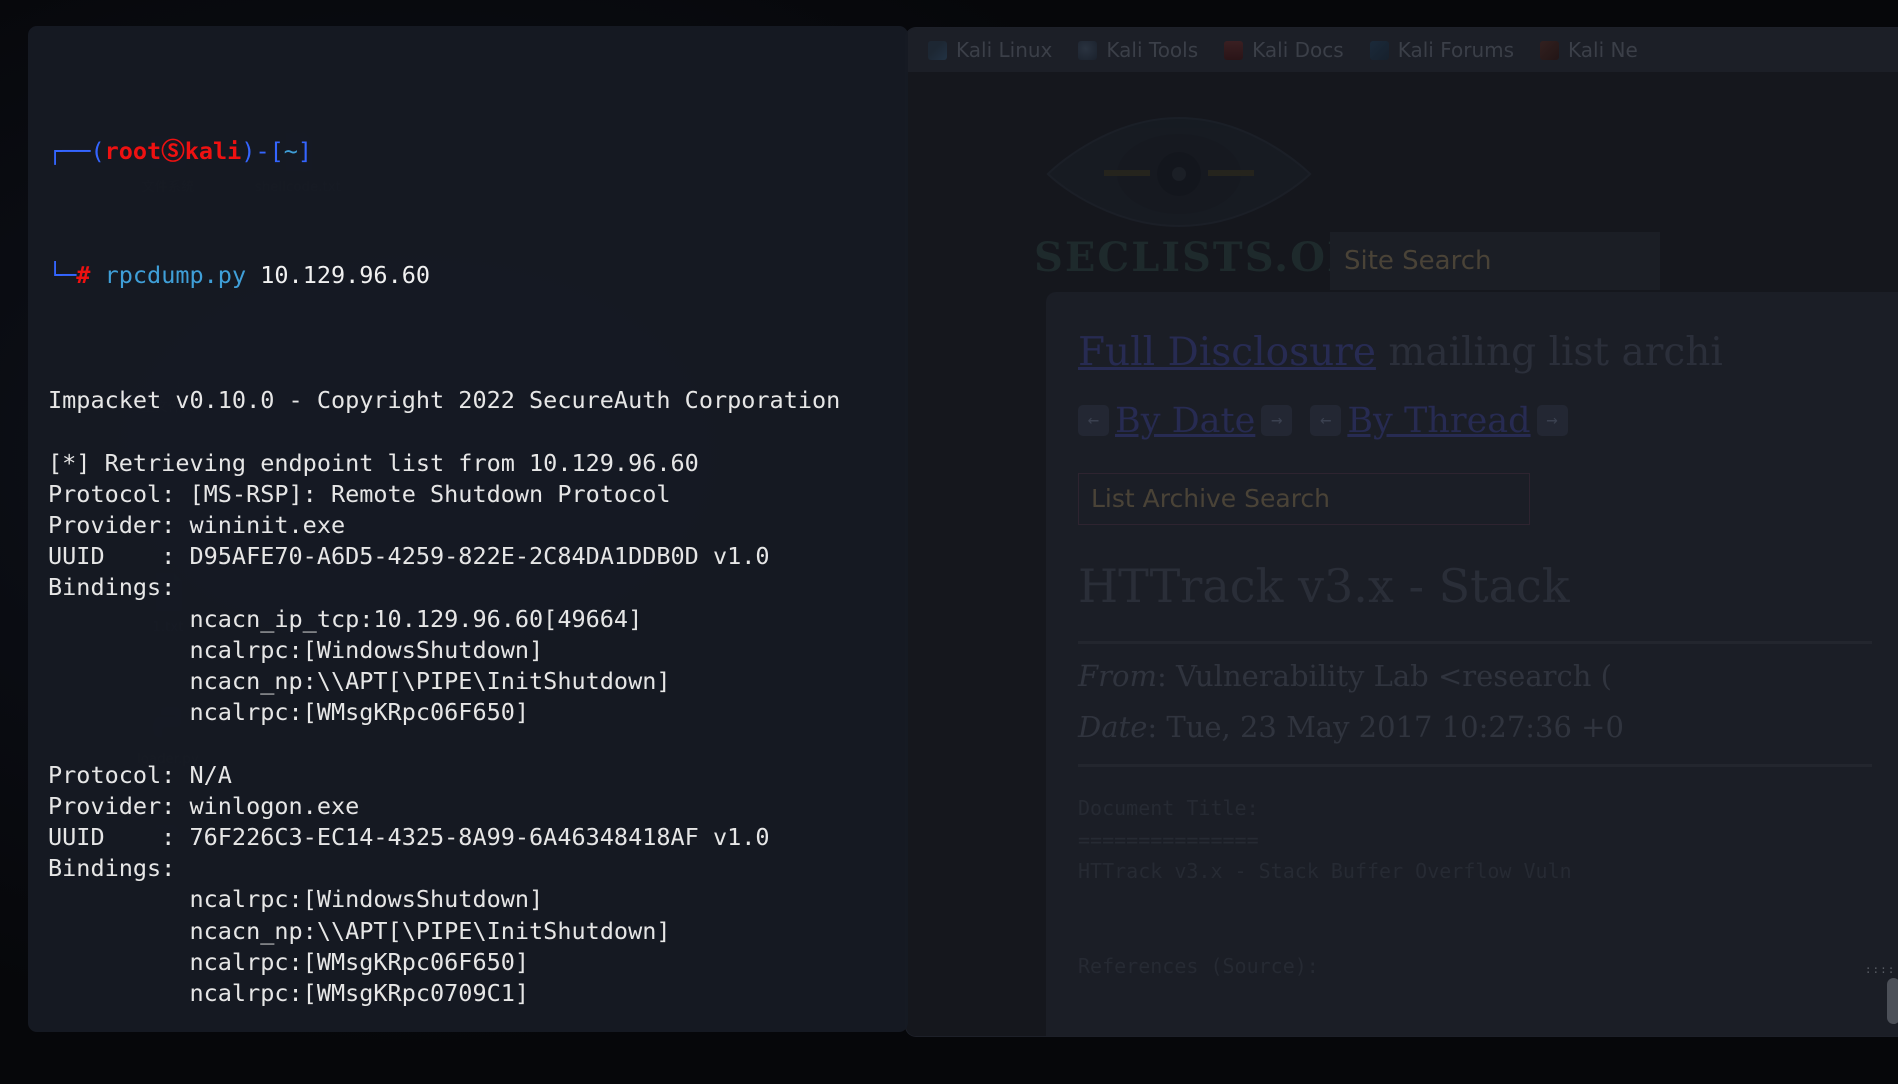 This screenshot has width=1898, height=1084. Describe the element at coordinates (248, 150) in the screenshot. I see `prompt-paren-close: )` at that location.